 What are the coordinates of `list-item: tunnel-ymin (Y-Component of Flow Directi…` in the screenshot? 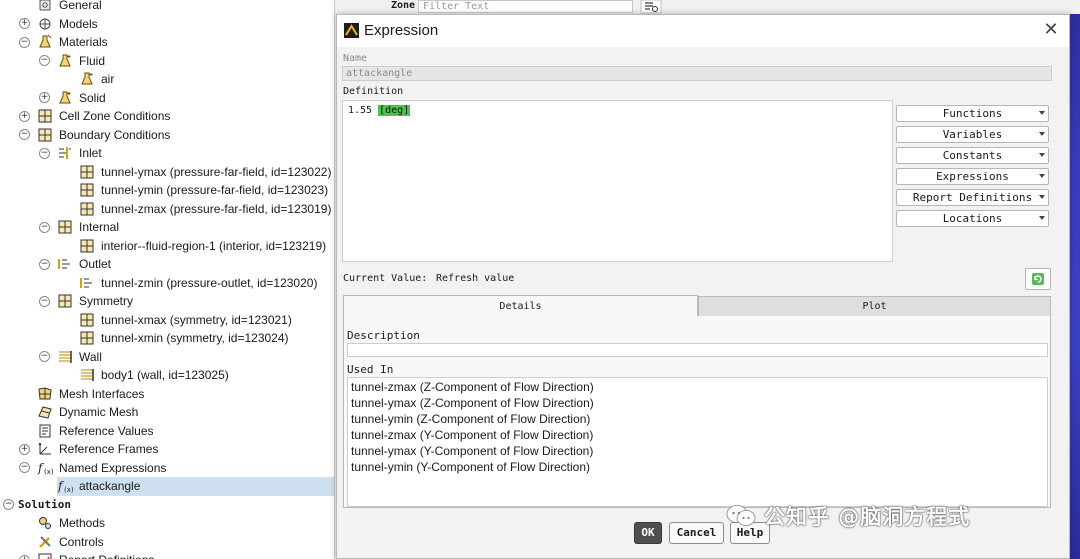 It's located at (470, 467).